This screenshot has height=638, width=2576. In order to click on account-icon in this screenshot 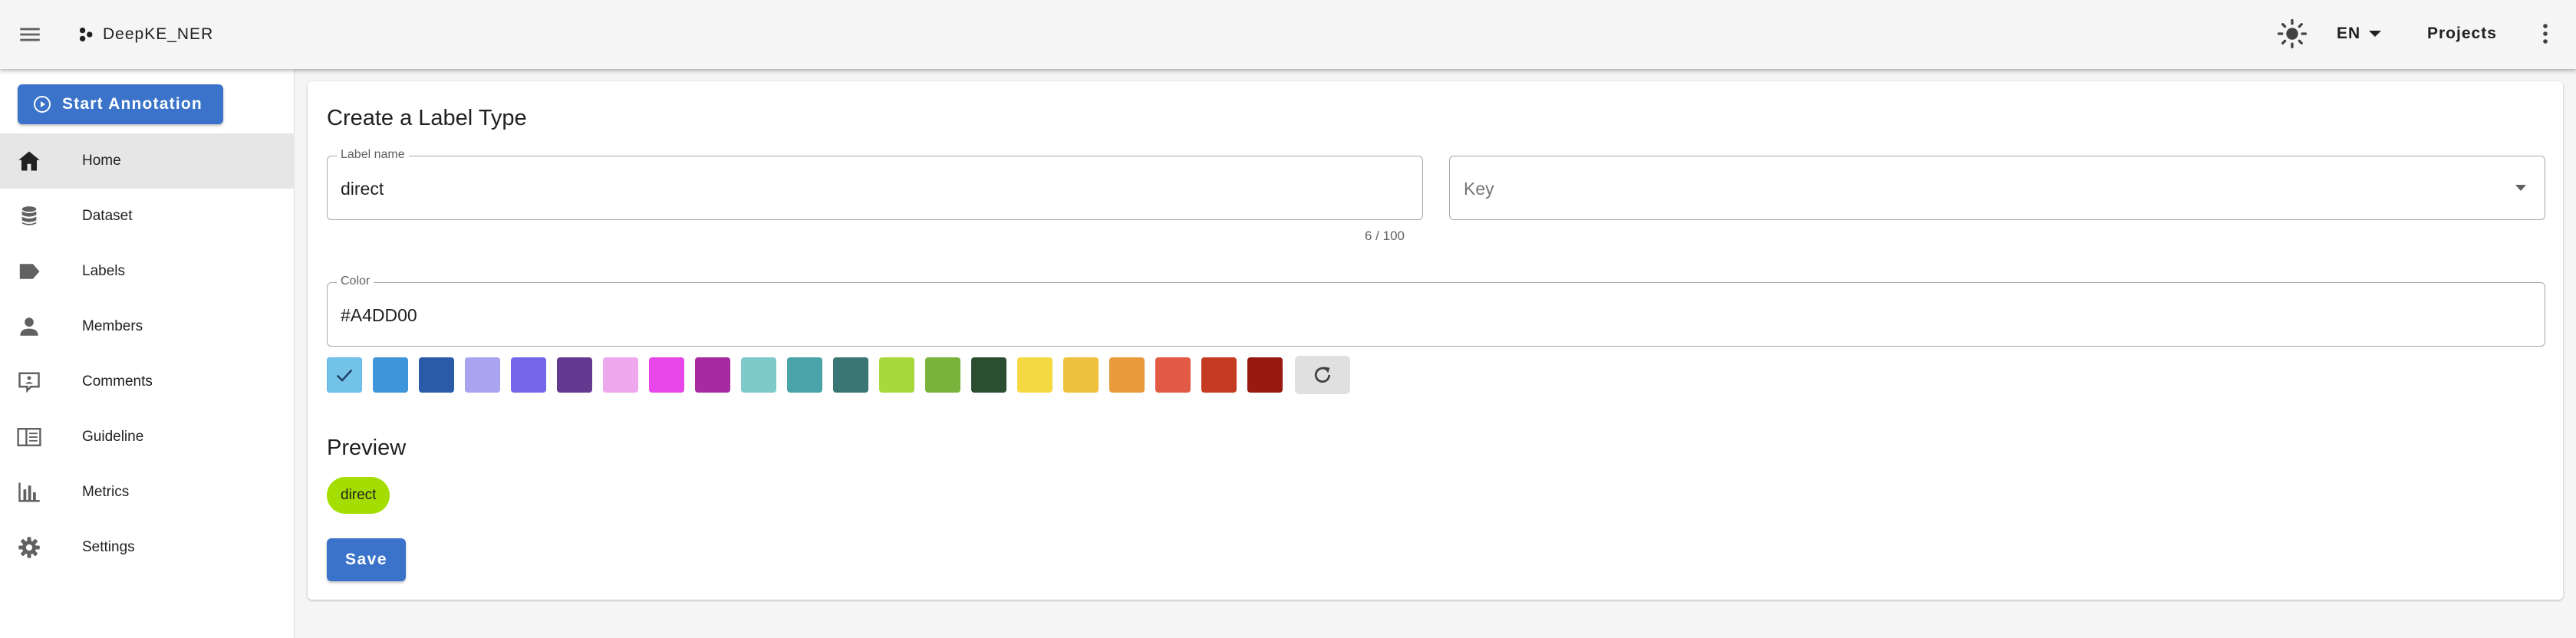, I will do `click(29, 326)`.